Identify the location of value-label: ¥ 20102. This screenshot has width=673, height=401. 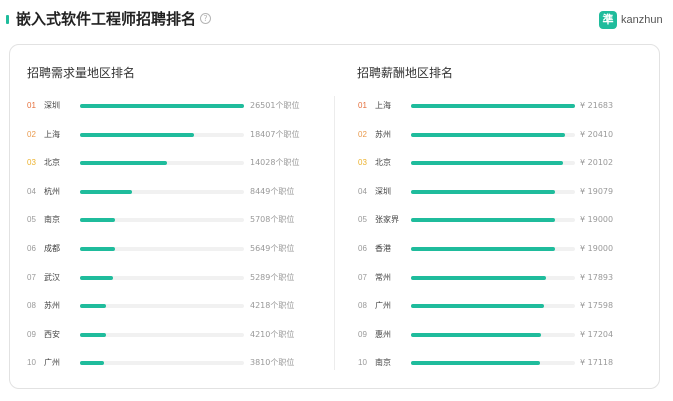
(597, 163).